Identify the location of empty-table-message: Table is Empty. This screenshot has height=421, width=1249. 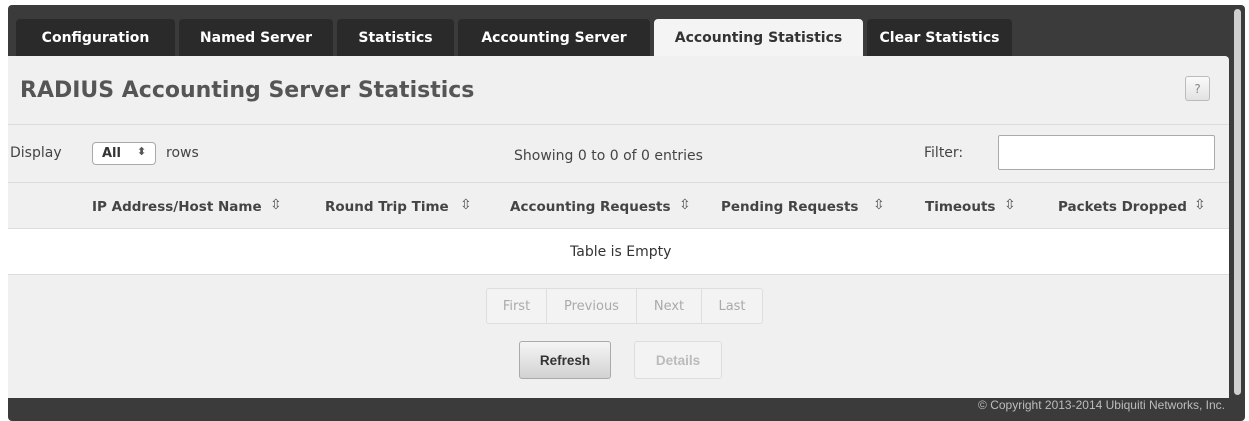
(621, 252).